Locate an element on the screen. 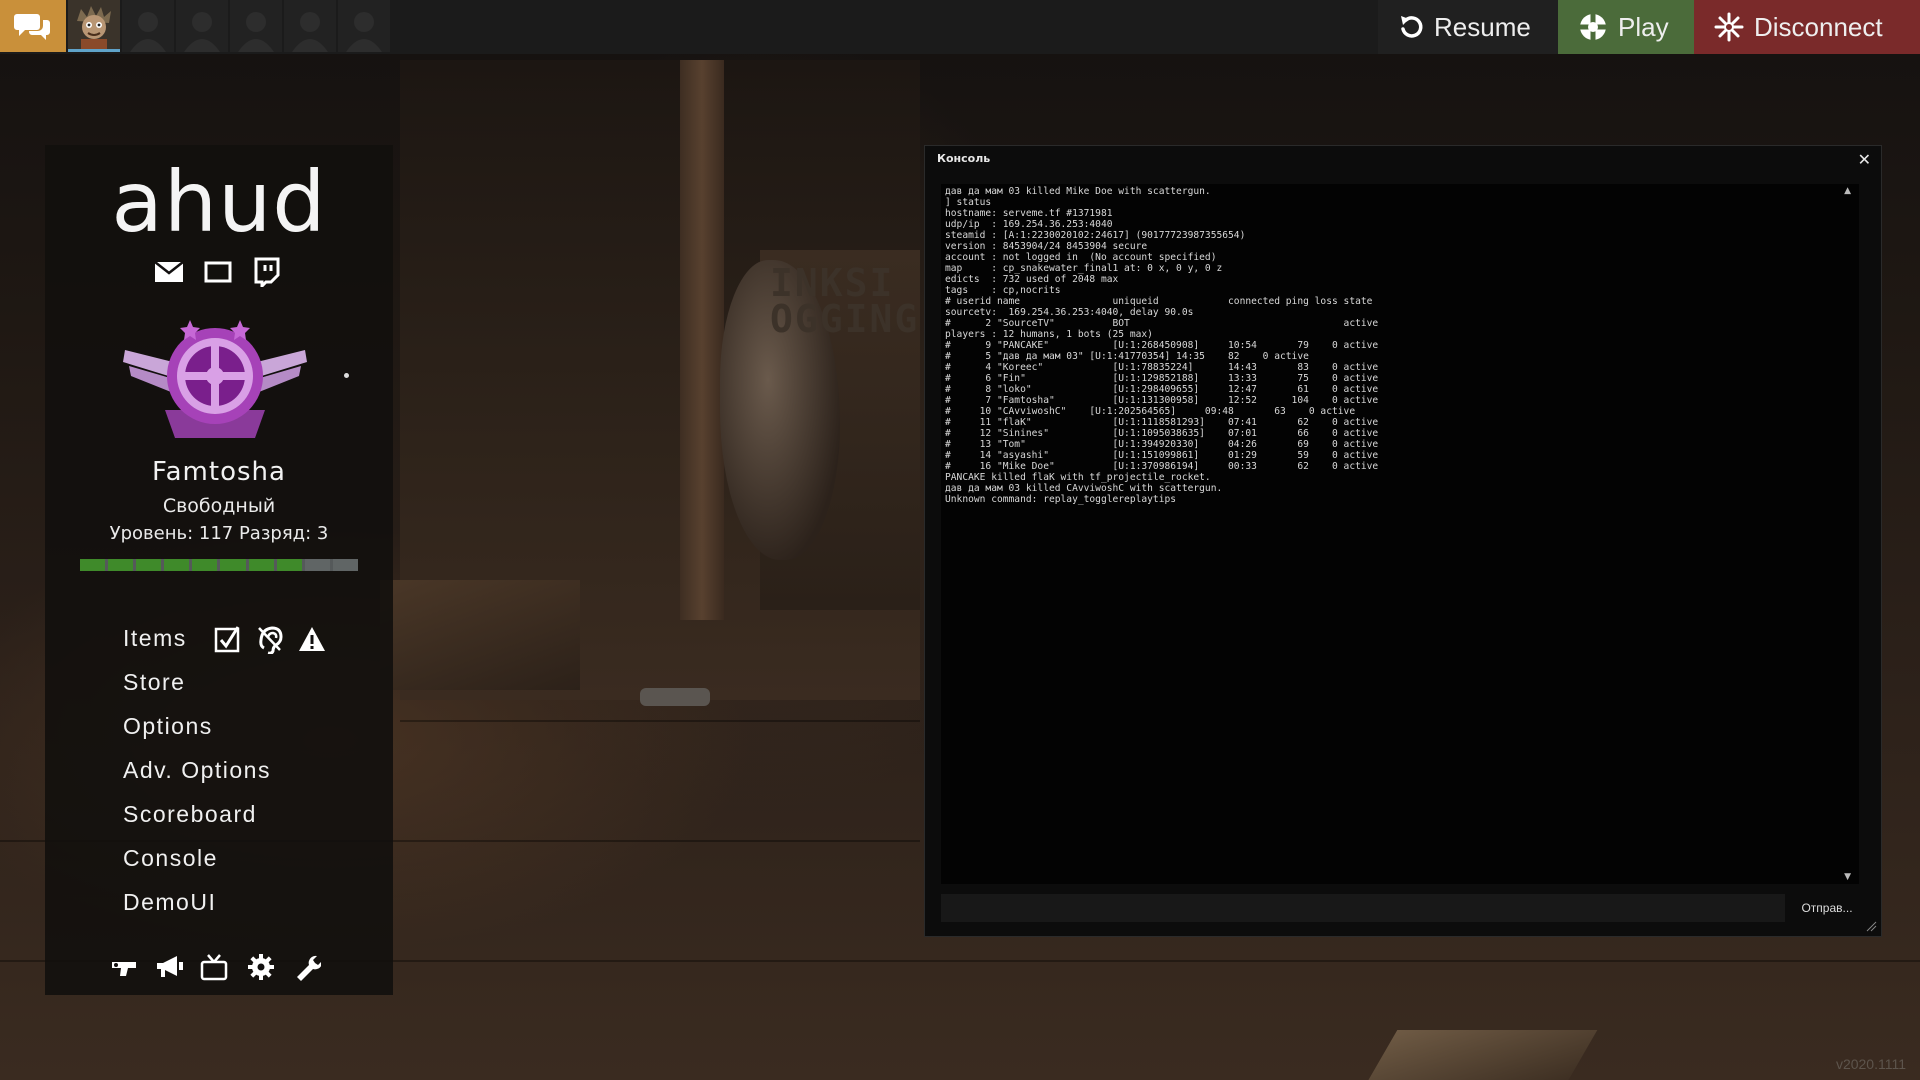  player-avatar-icon is located at coordinates (94, 27).